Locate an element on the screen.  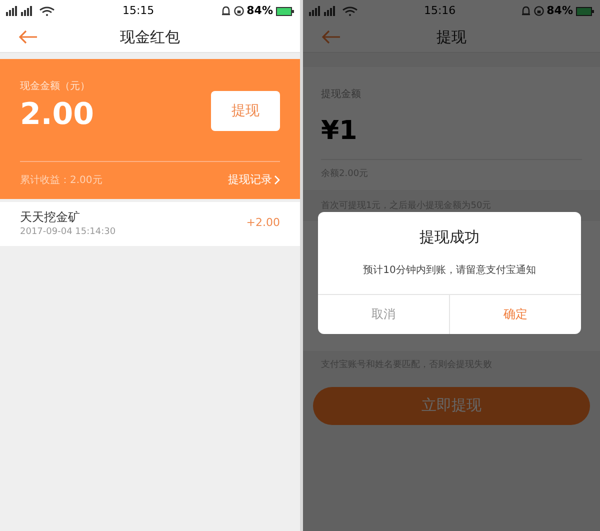
submit-button: 立即提现 is located at coordinates (451, 405).